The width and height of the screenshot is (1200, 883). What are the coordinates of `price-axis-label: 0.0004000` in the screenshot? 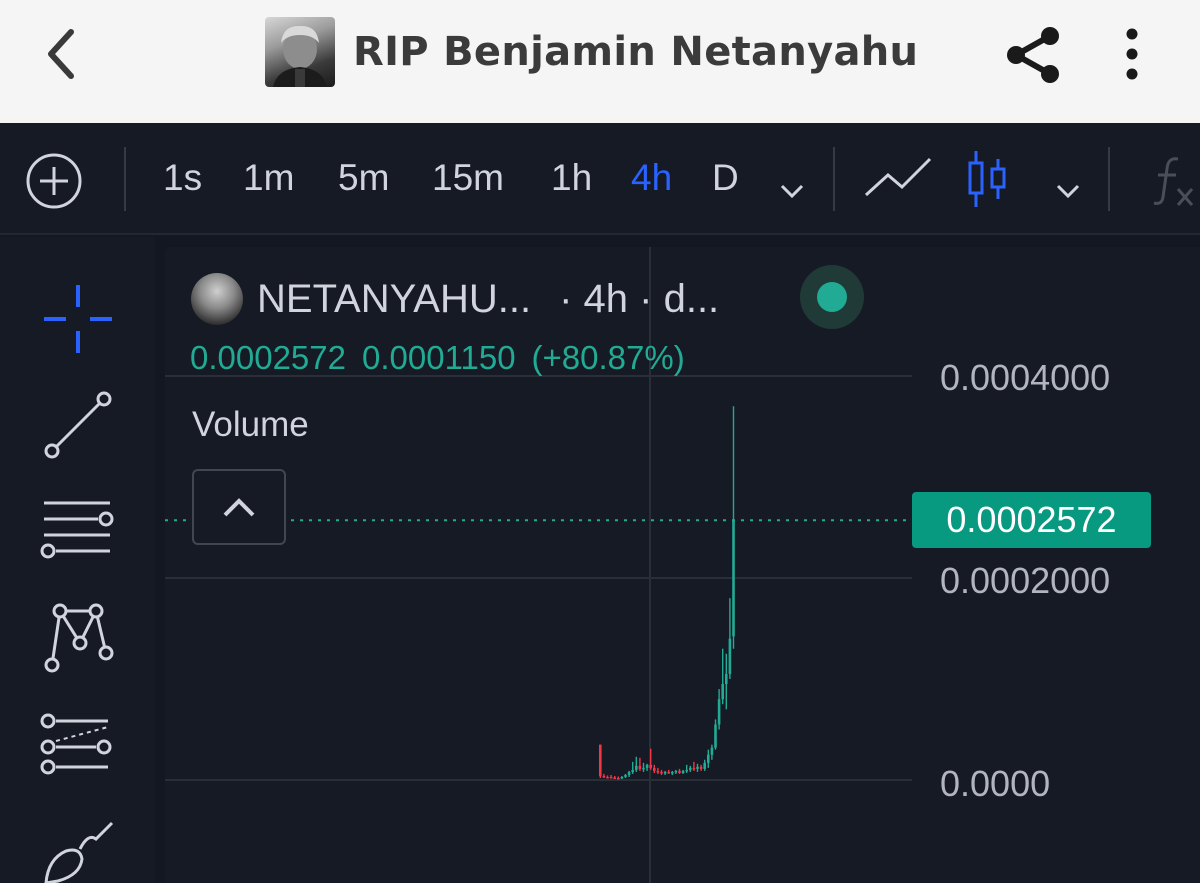 It's located at (1025, 377).